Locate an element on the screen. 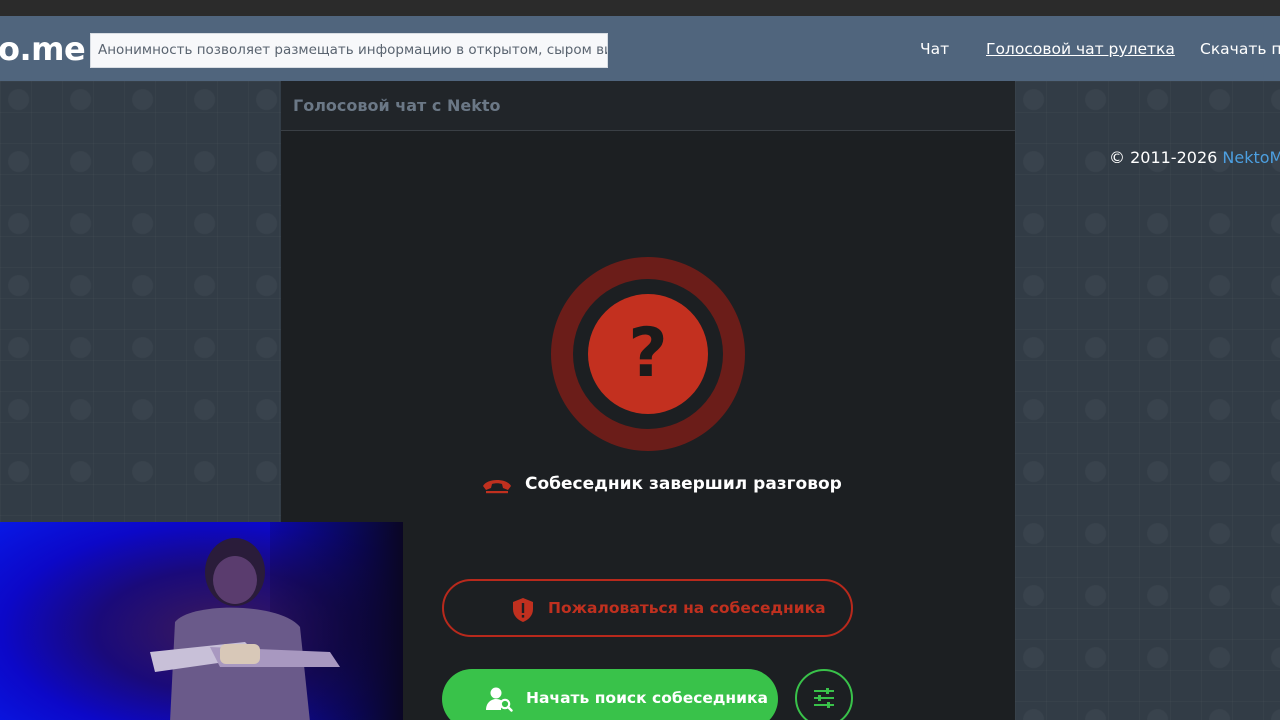  webcam-person-image is located at coordinates (245, 629).